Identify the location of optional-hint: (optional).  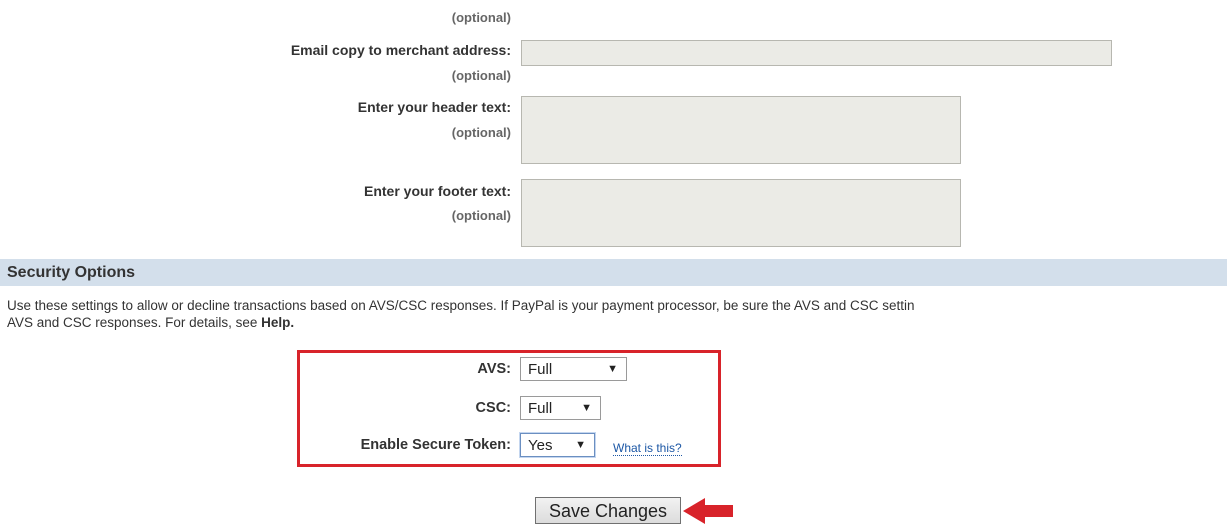
(481, 17).